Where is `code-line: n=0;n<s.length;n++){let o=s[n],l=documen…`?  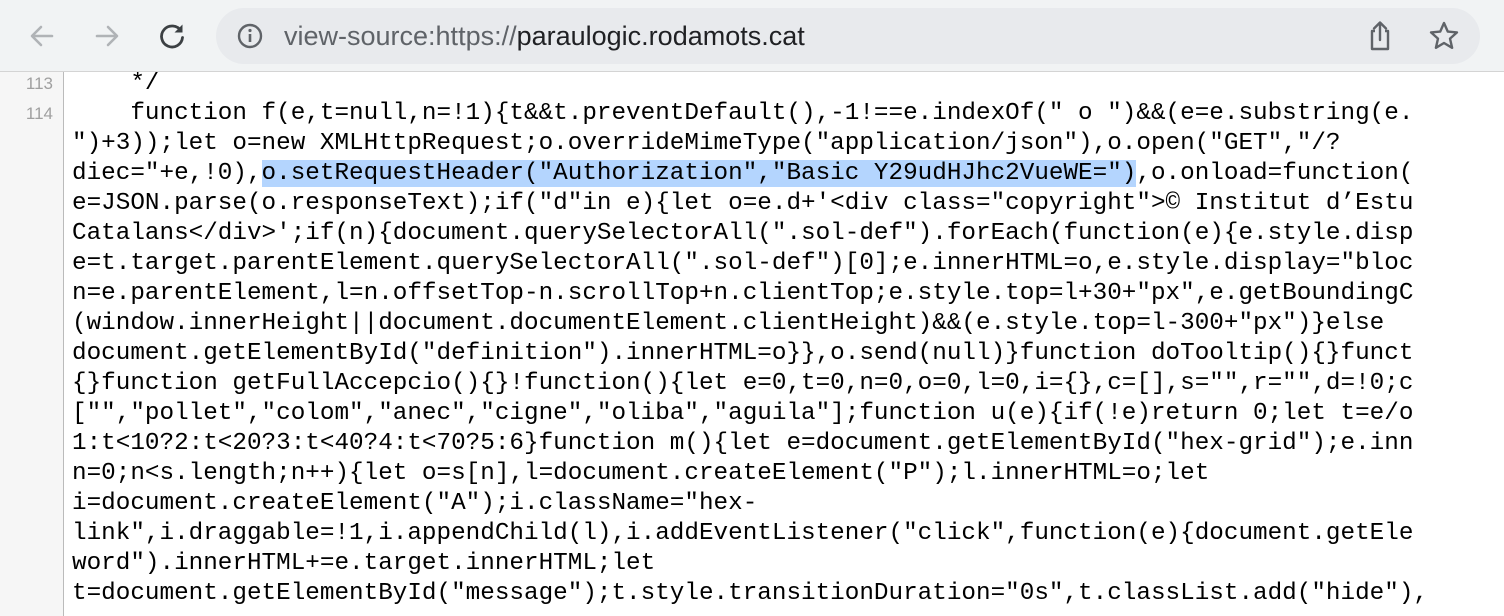
code-line: n=0;n<s.length;n++){let o=s[n],l=documen… is located at coordinates (641, 473).